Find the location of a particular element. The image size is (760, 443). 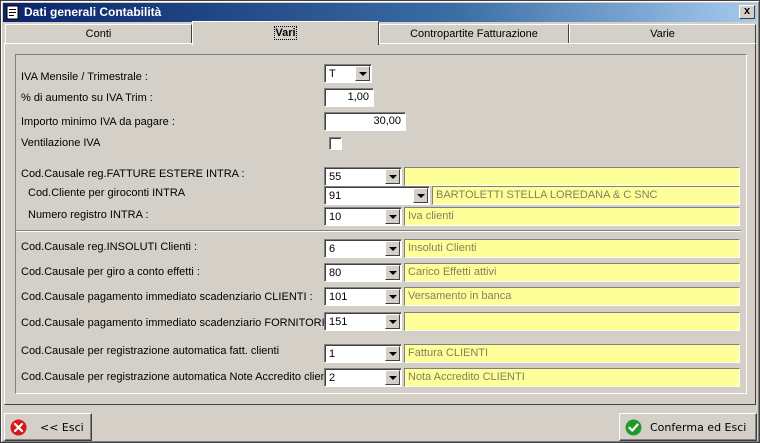

tab-vari: Vari is located at coordinates (285, 33).